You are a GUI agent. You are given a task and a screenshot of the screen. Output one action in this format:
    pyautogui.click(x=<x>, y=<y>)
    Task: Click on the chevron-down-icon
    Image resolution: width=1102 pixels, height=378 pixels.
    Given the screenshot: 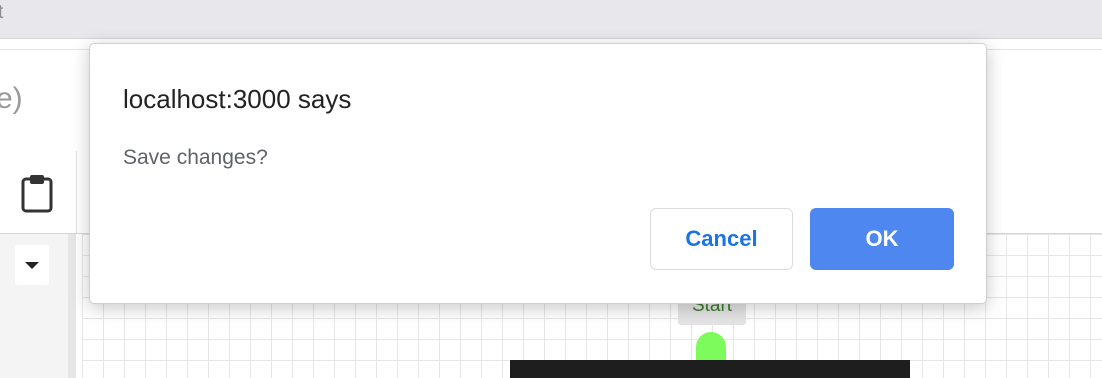 What is the action you would take?
    pyautogui.click(x=32, y=265)
    